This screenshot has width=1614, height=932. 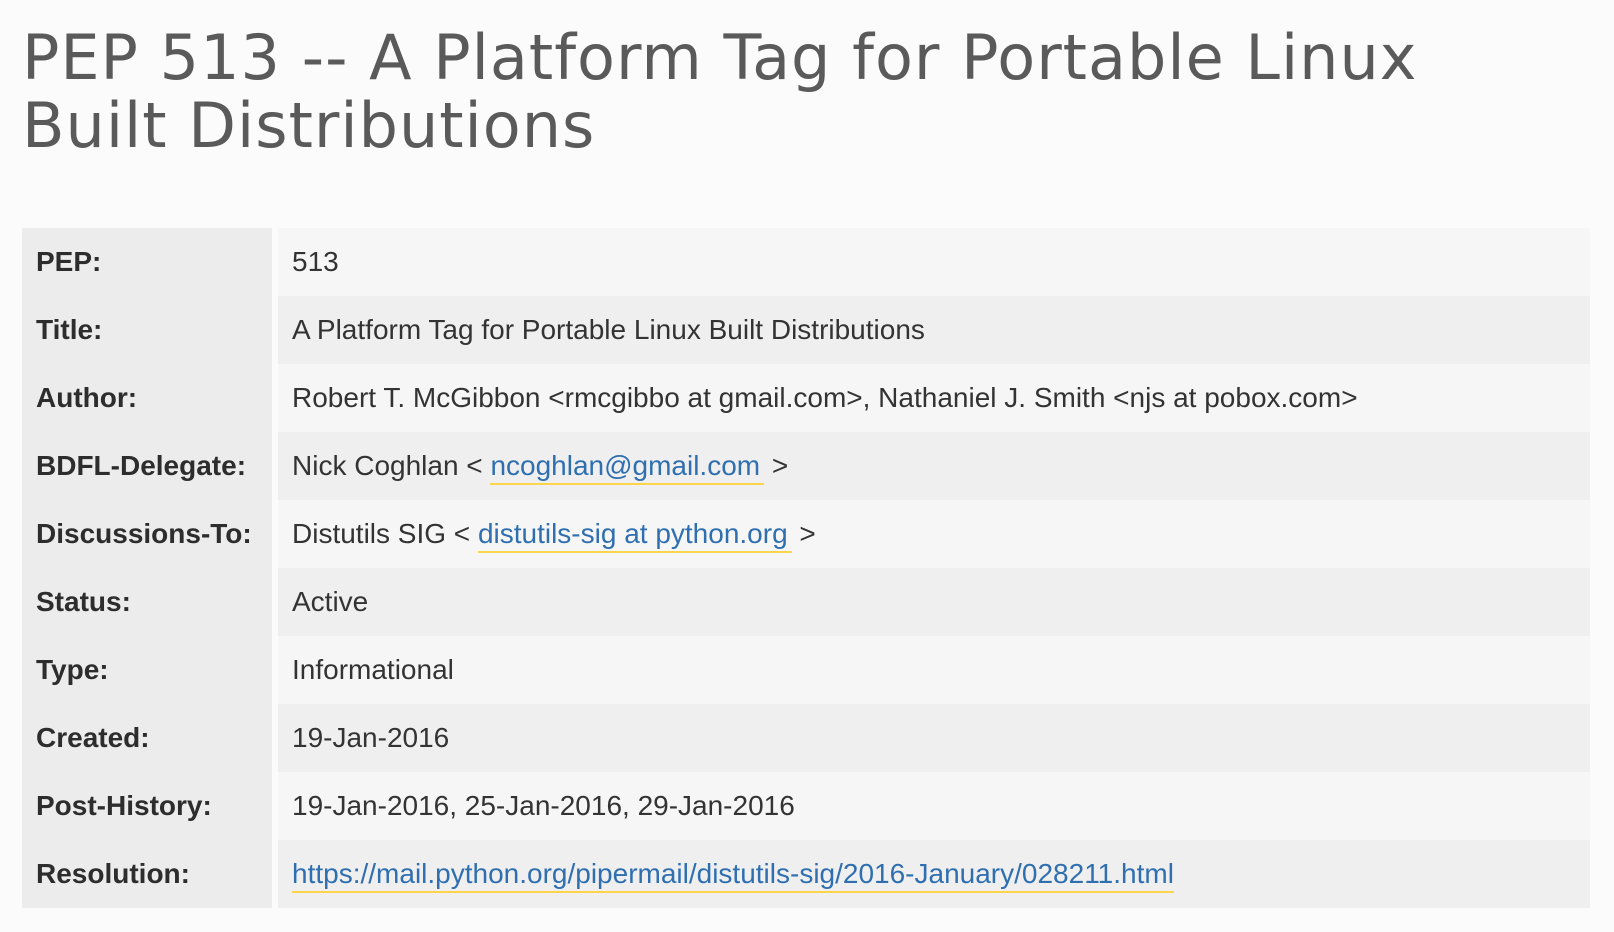 I want to click on field-value-bdfl-delegate: Nick Coghlan < ncoghlan@gmail.com >, so click(x=934, y=466).